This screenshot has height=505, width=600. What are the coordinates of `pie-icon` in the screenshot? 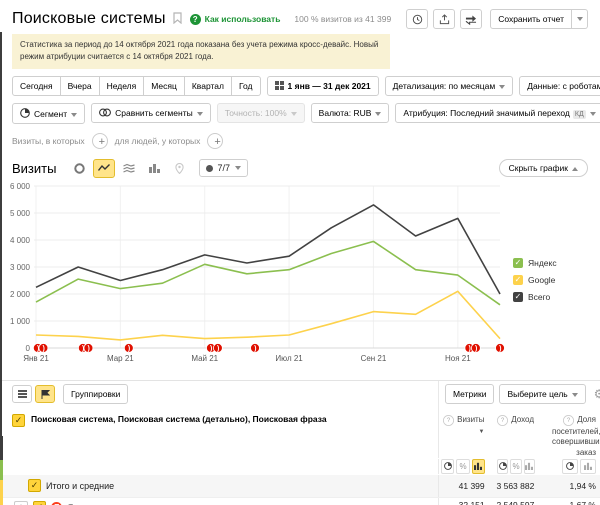 It's located at (447, 466).